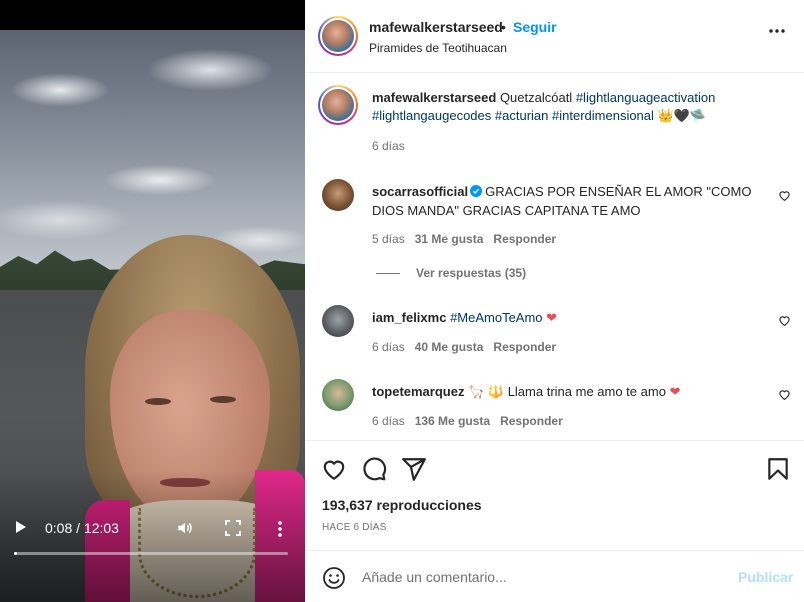 The height and width of the screenshot is (602, 804). Describe the element at coordinates (438, 48) in the screenshot. I see `location-link: Piramides de Teotihuacan` at that location.